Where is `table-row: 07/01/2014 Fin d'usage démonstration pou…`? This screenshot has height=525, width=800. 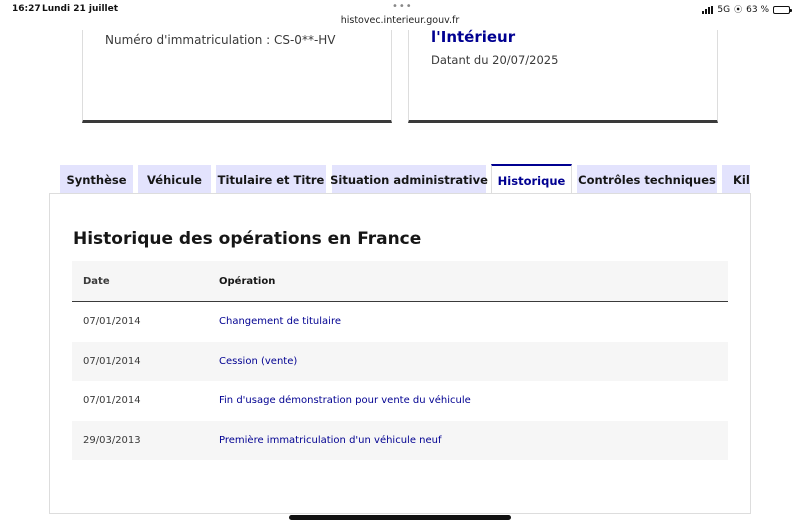
table-row: 07/01/2014 Fin d'usage démonstration pou… is located at coordinates (400, 401).